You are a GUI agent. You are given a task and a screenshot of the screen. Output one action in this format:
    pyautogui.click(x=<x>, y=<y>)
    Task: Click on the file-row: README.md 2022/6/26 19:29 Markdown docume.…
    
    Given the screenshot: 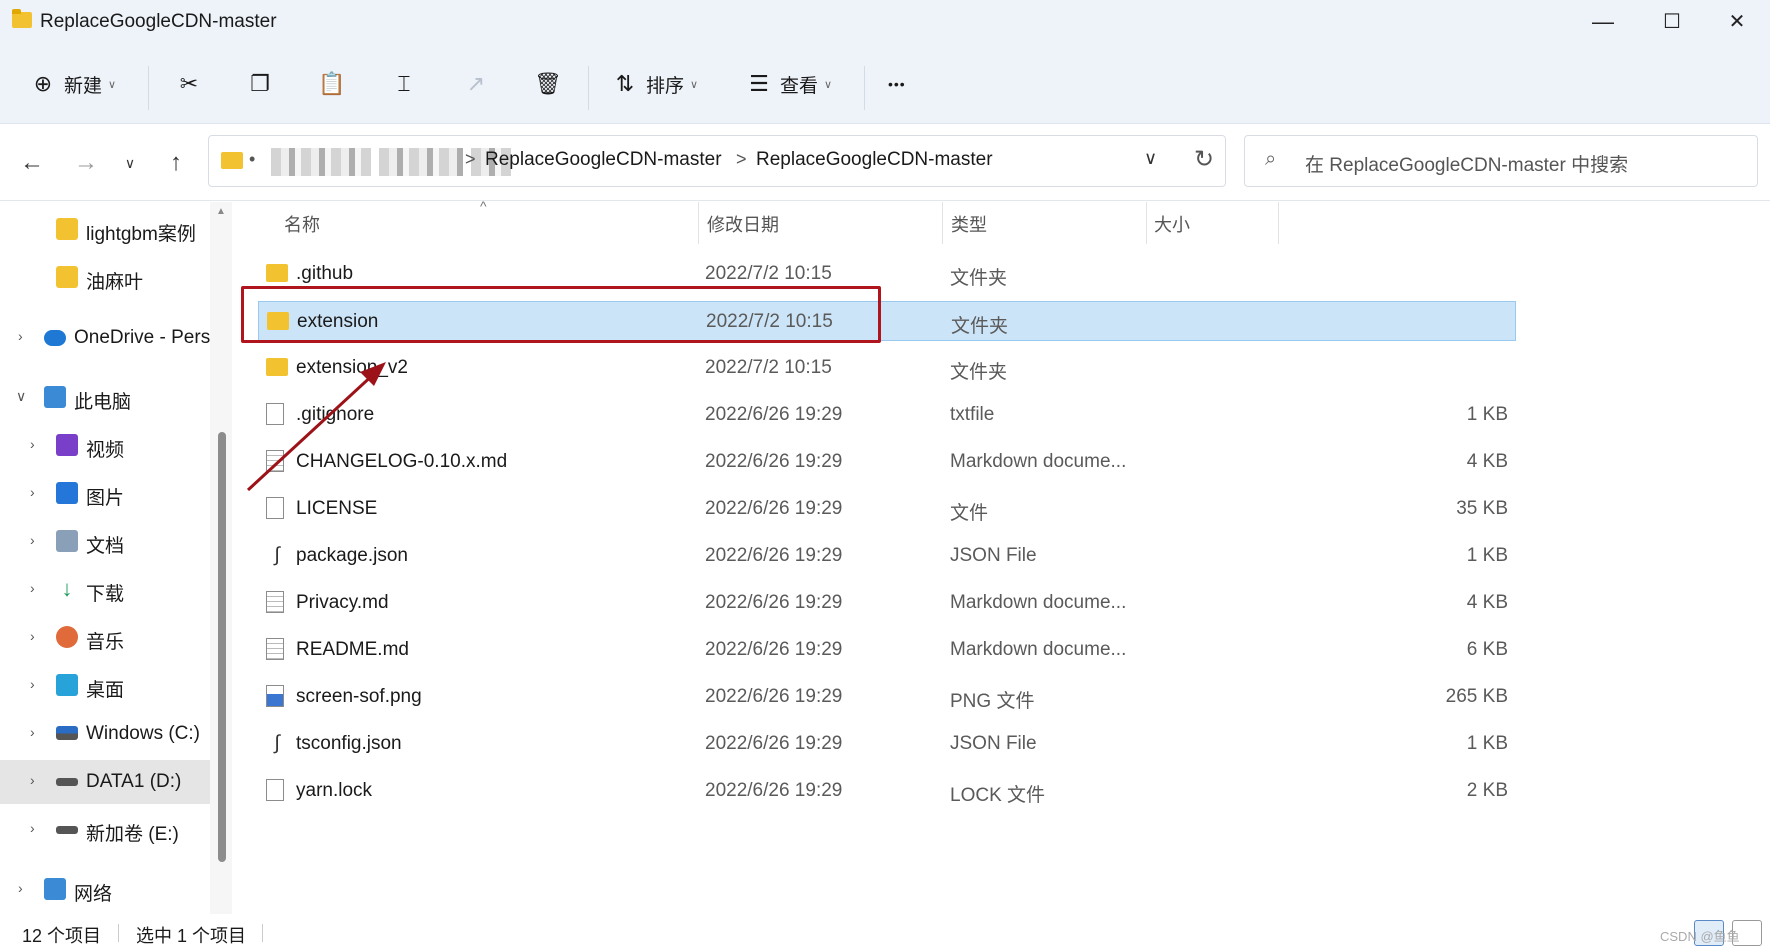 What is the action you would take?
    pyautogui.click(x=887, y=650)
    